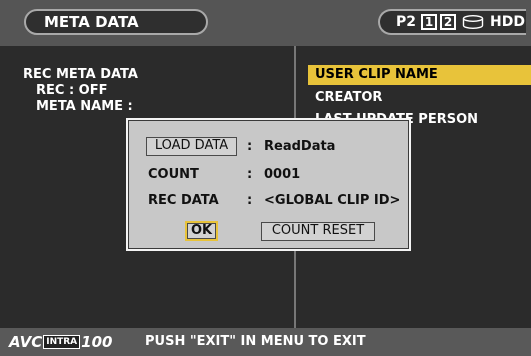 The height and width of the screenshot is (356, 531). Describe the element at coordinates (191, 146) in the screenshot. I see `load-data-button: LOAD DATA` at that location.